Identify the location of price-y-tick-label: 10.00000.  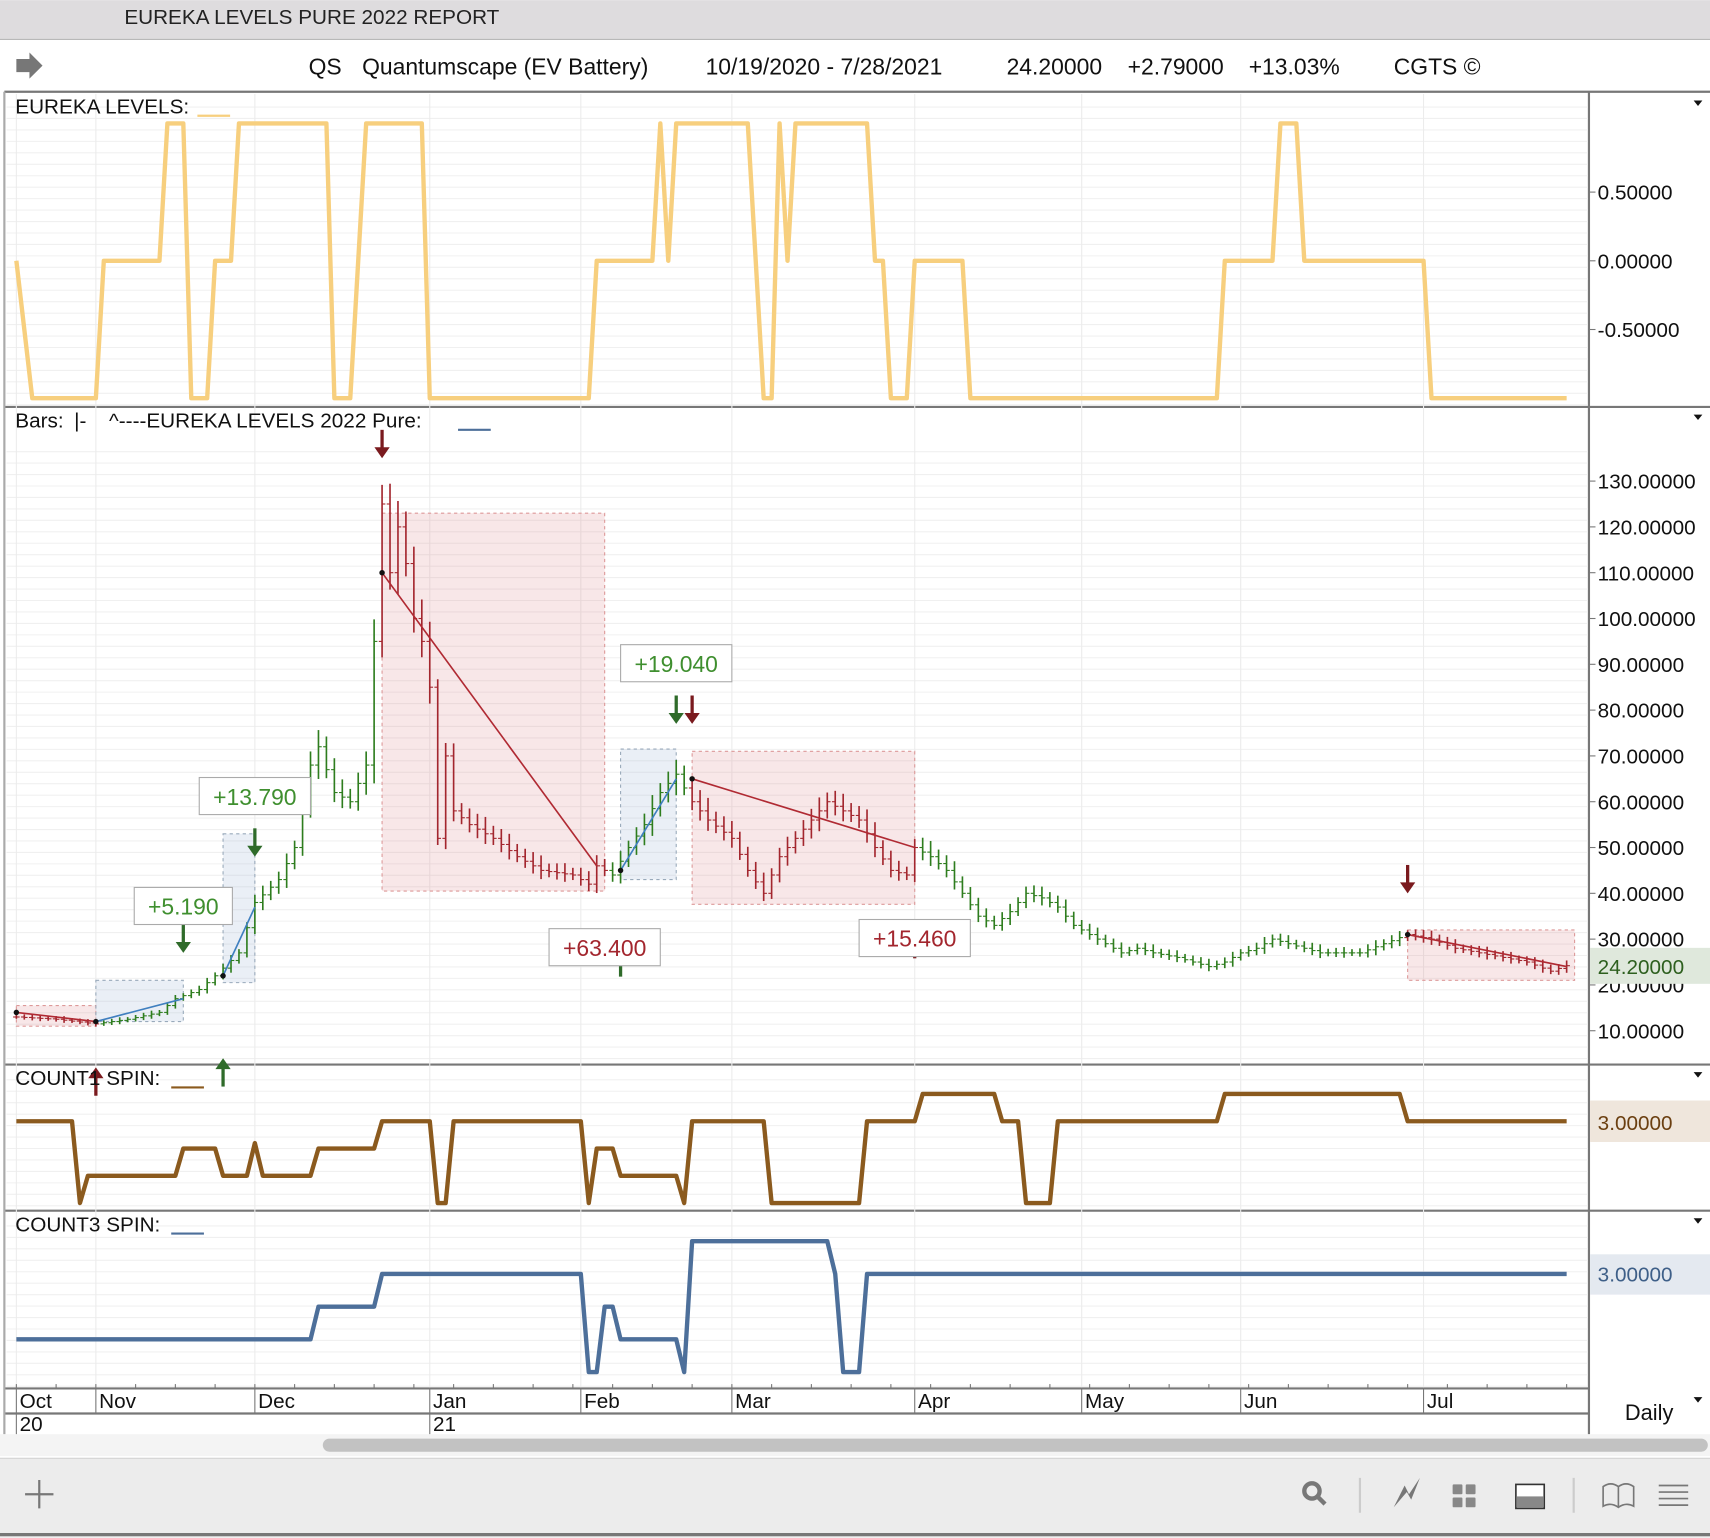
(1641, 1031).